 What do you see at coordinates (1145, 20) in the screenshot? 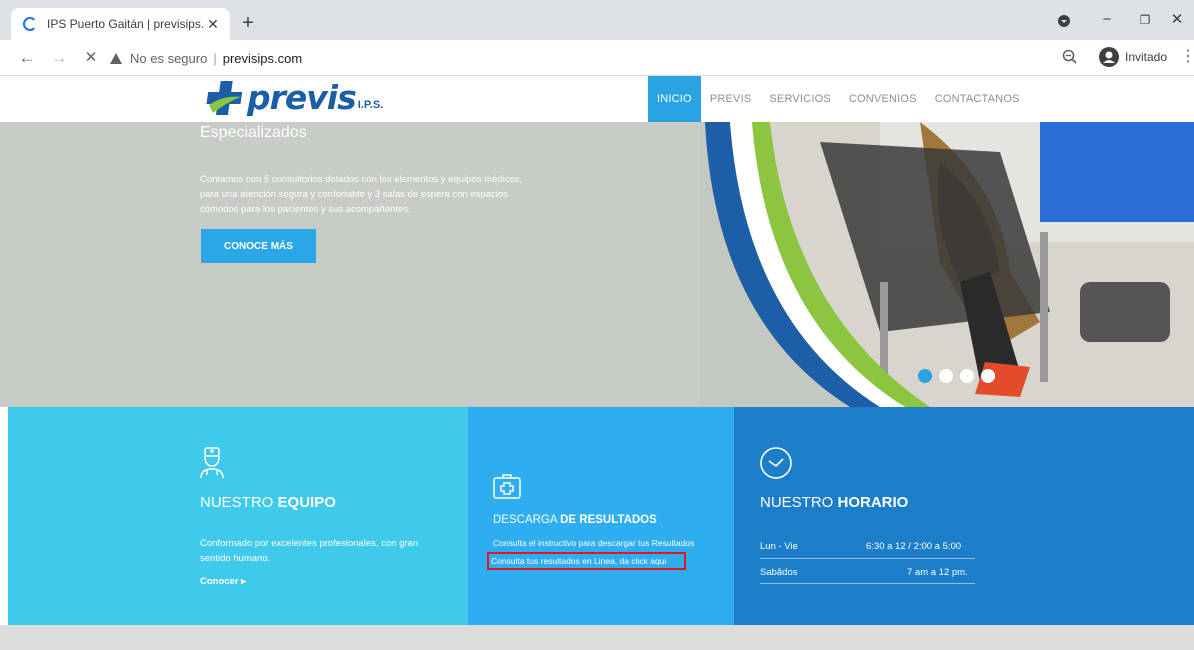
I see `maximize-button: ❐` at bounding box center [1145, 20].